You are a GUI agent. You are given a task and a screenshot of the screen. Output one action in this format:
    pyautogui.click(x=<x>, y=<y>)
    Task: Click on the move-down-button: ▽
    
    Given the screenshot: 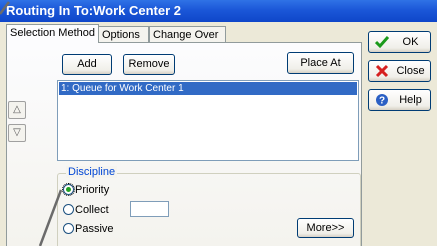 What is the action you would take?
    pyautogui.click(x=17, y=133)
    